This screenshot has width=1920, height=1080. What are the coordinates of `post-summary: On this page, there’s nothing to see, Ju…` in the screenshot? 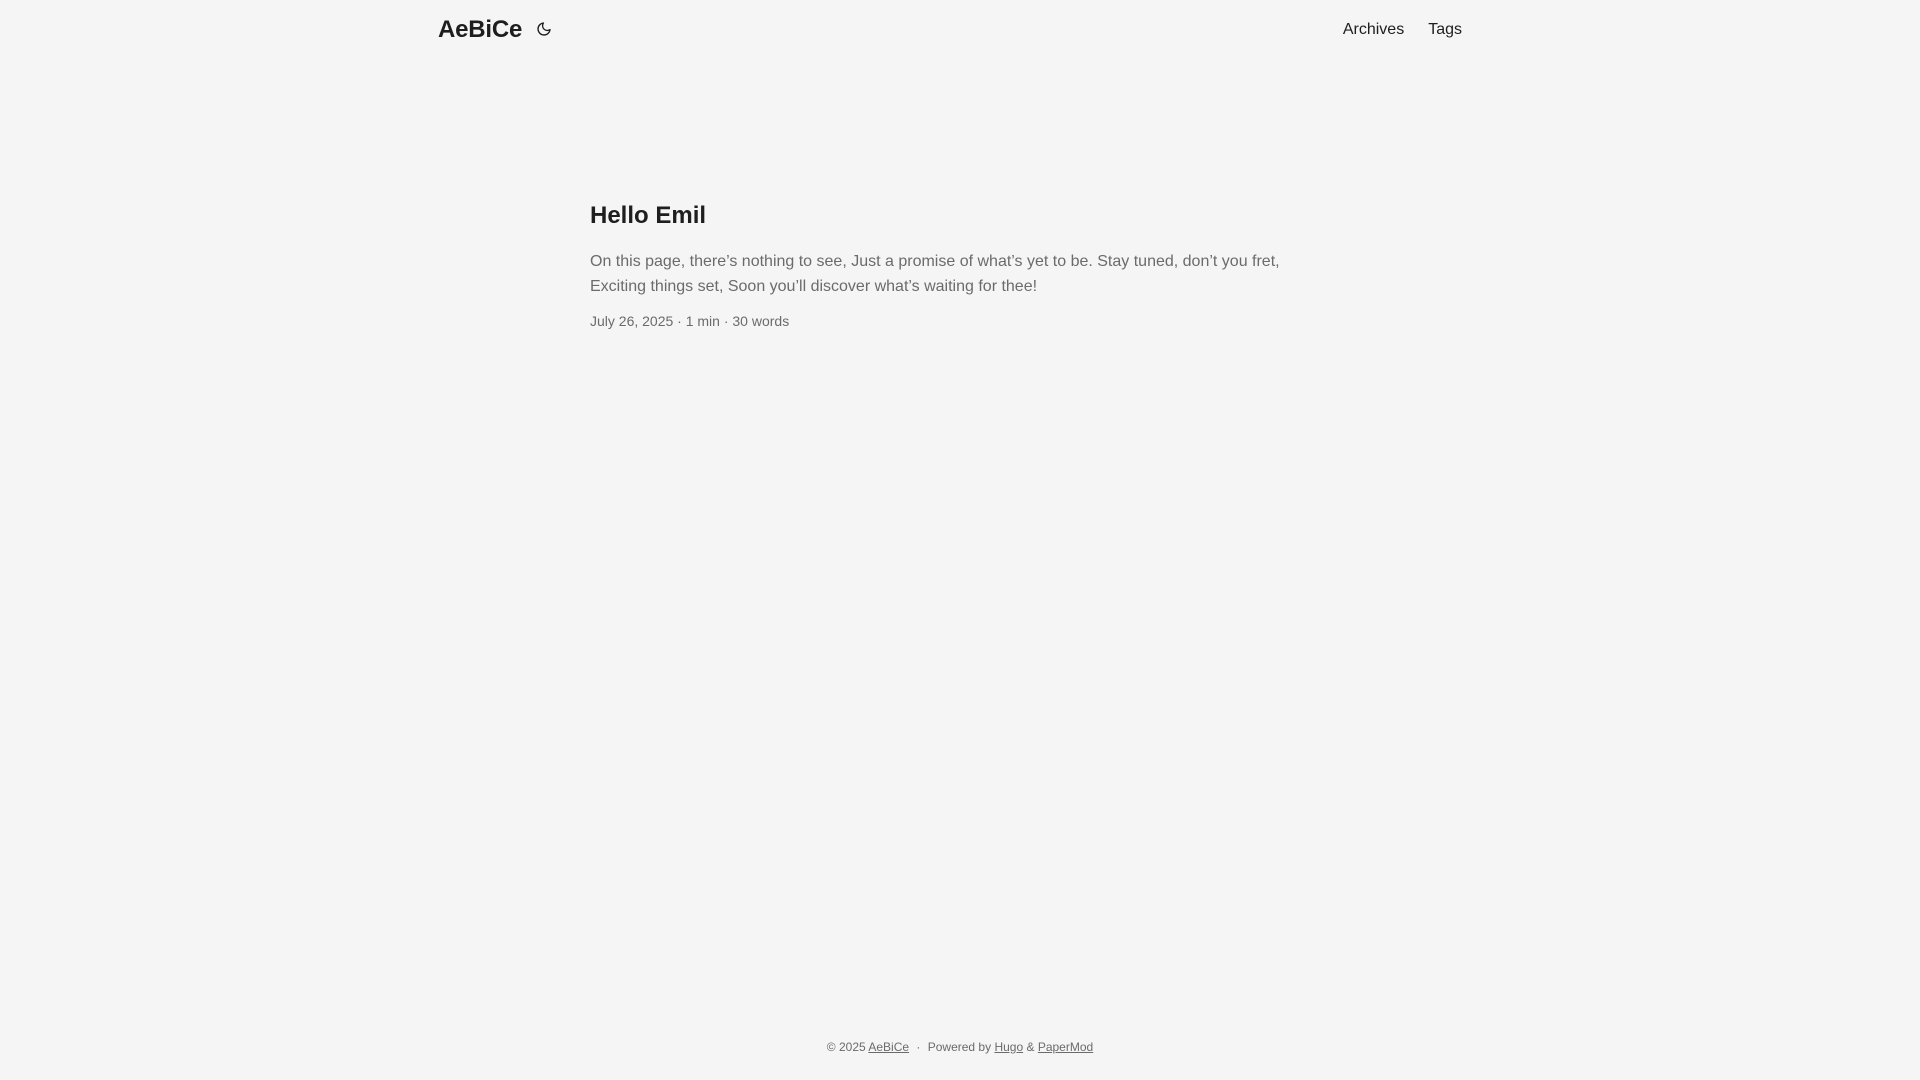 It's located at (935, 274).